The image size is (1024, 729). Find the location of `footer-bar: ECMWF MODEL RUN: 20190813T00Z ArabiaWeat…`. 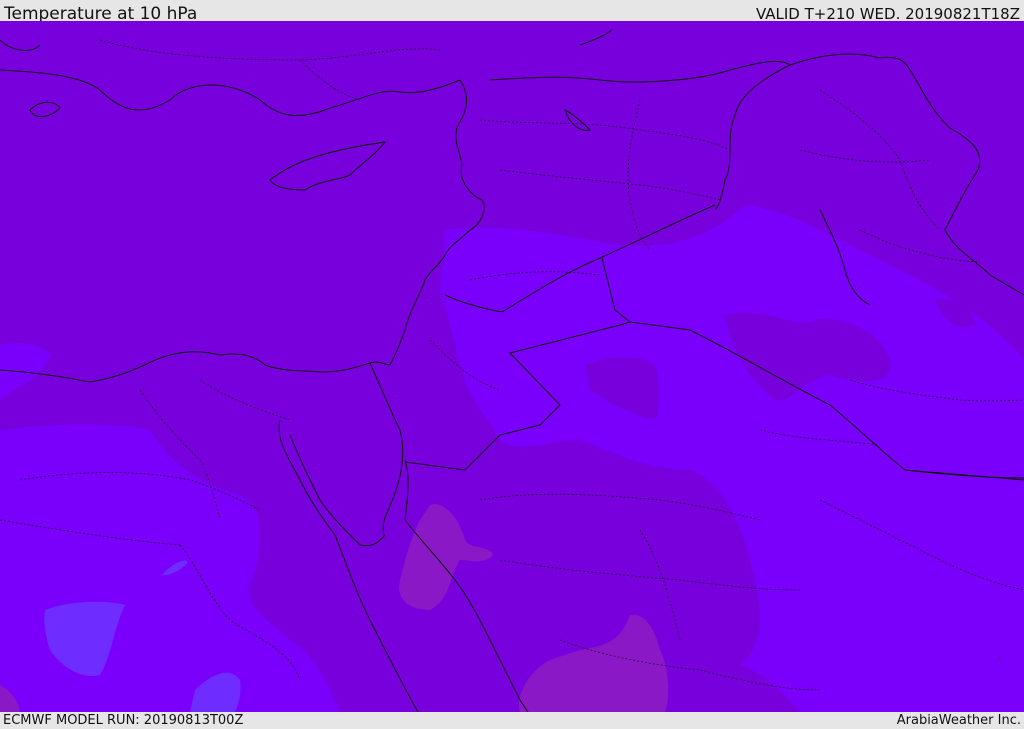

footer-bar: ECMWF MODEL RUN: 20190813T00Z ArabiaWeat… is located at coordinates (512, 720).